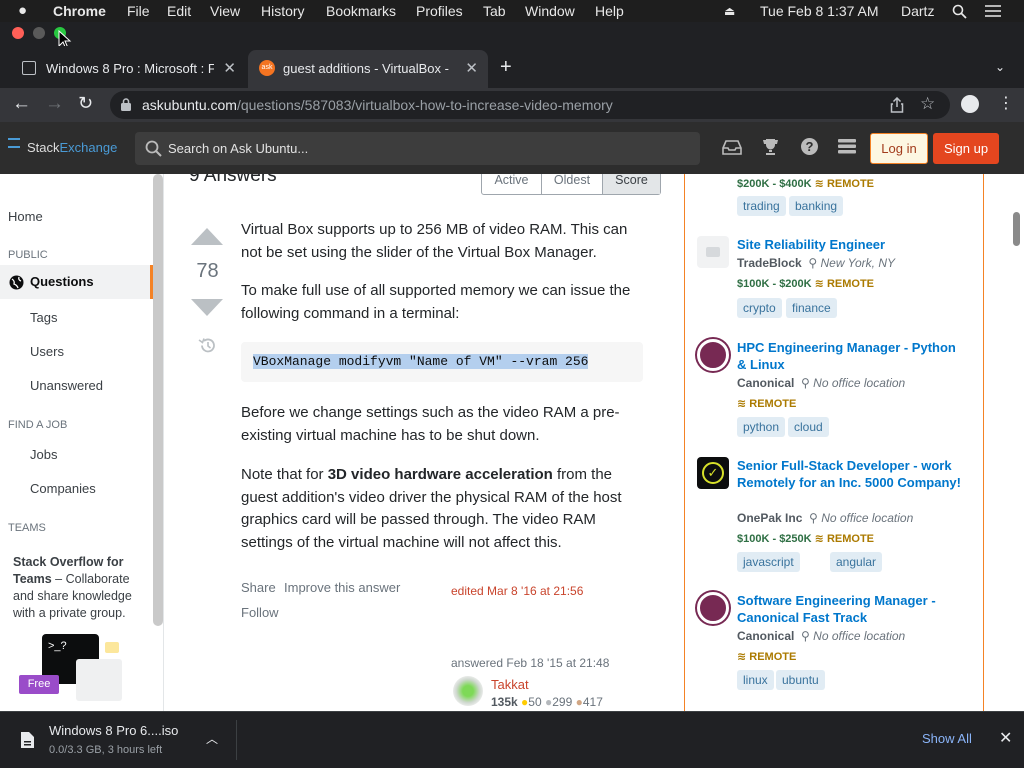 The image size is (1024, 768). Describe the element at coordinates (85, 103) in the screenshot. I see `reload-icon: ↻` at that location.